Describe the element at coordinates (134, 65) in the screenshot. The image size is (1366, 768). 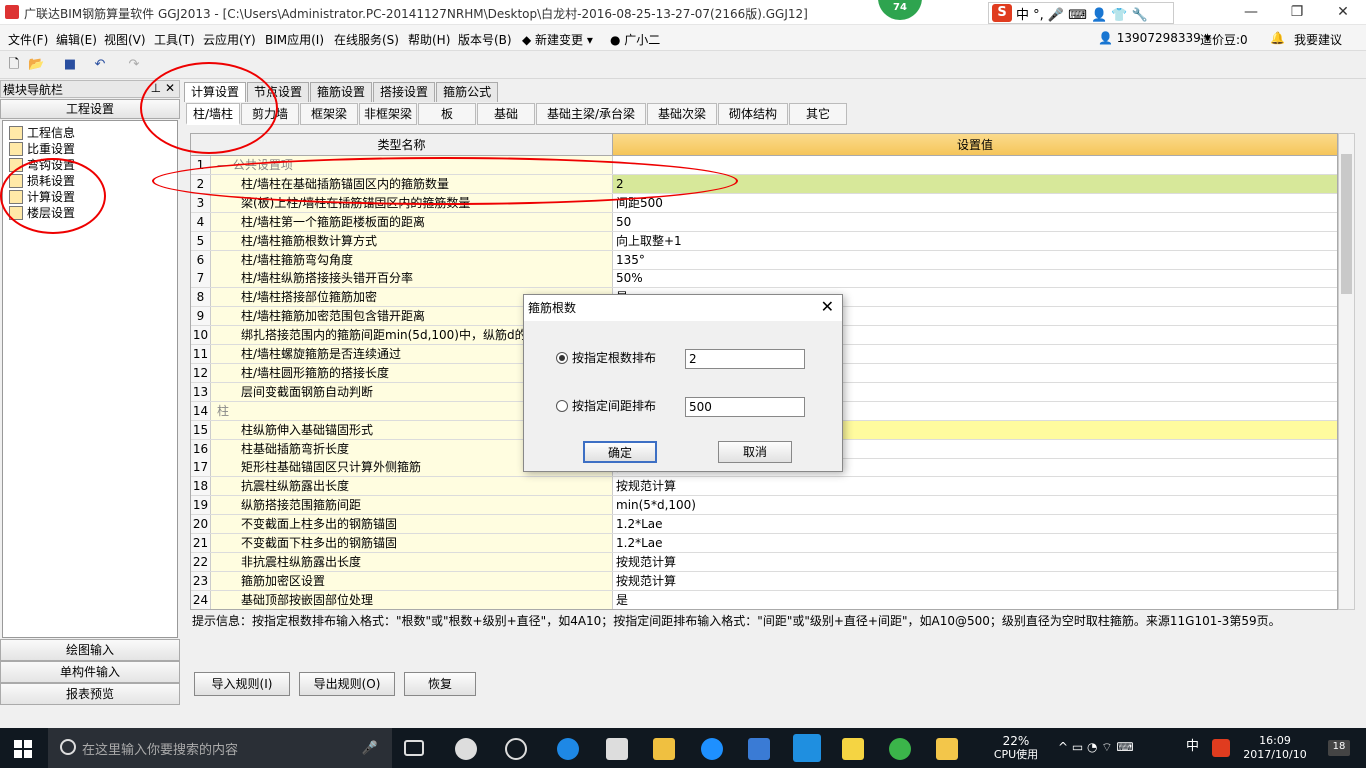
I see `redo-icon: ↷` at that location.